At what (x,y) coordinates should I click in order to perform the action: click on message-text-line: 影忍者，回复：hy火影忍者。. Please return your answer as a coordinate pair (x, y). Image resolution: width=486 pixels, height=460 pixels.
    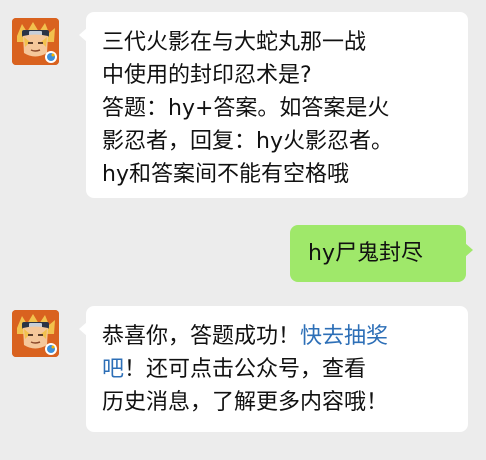
    Looking at the image, I should click on (247, 141).